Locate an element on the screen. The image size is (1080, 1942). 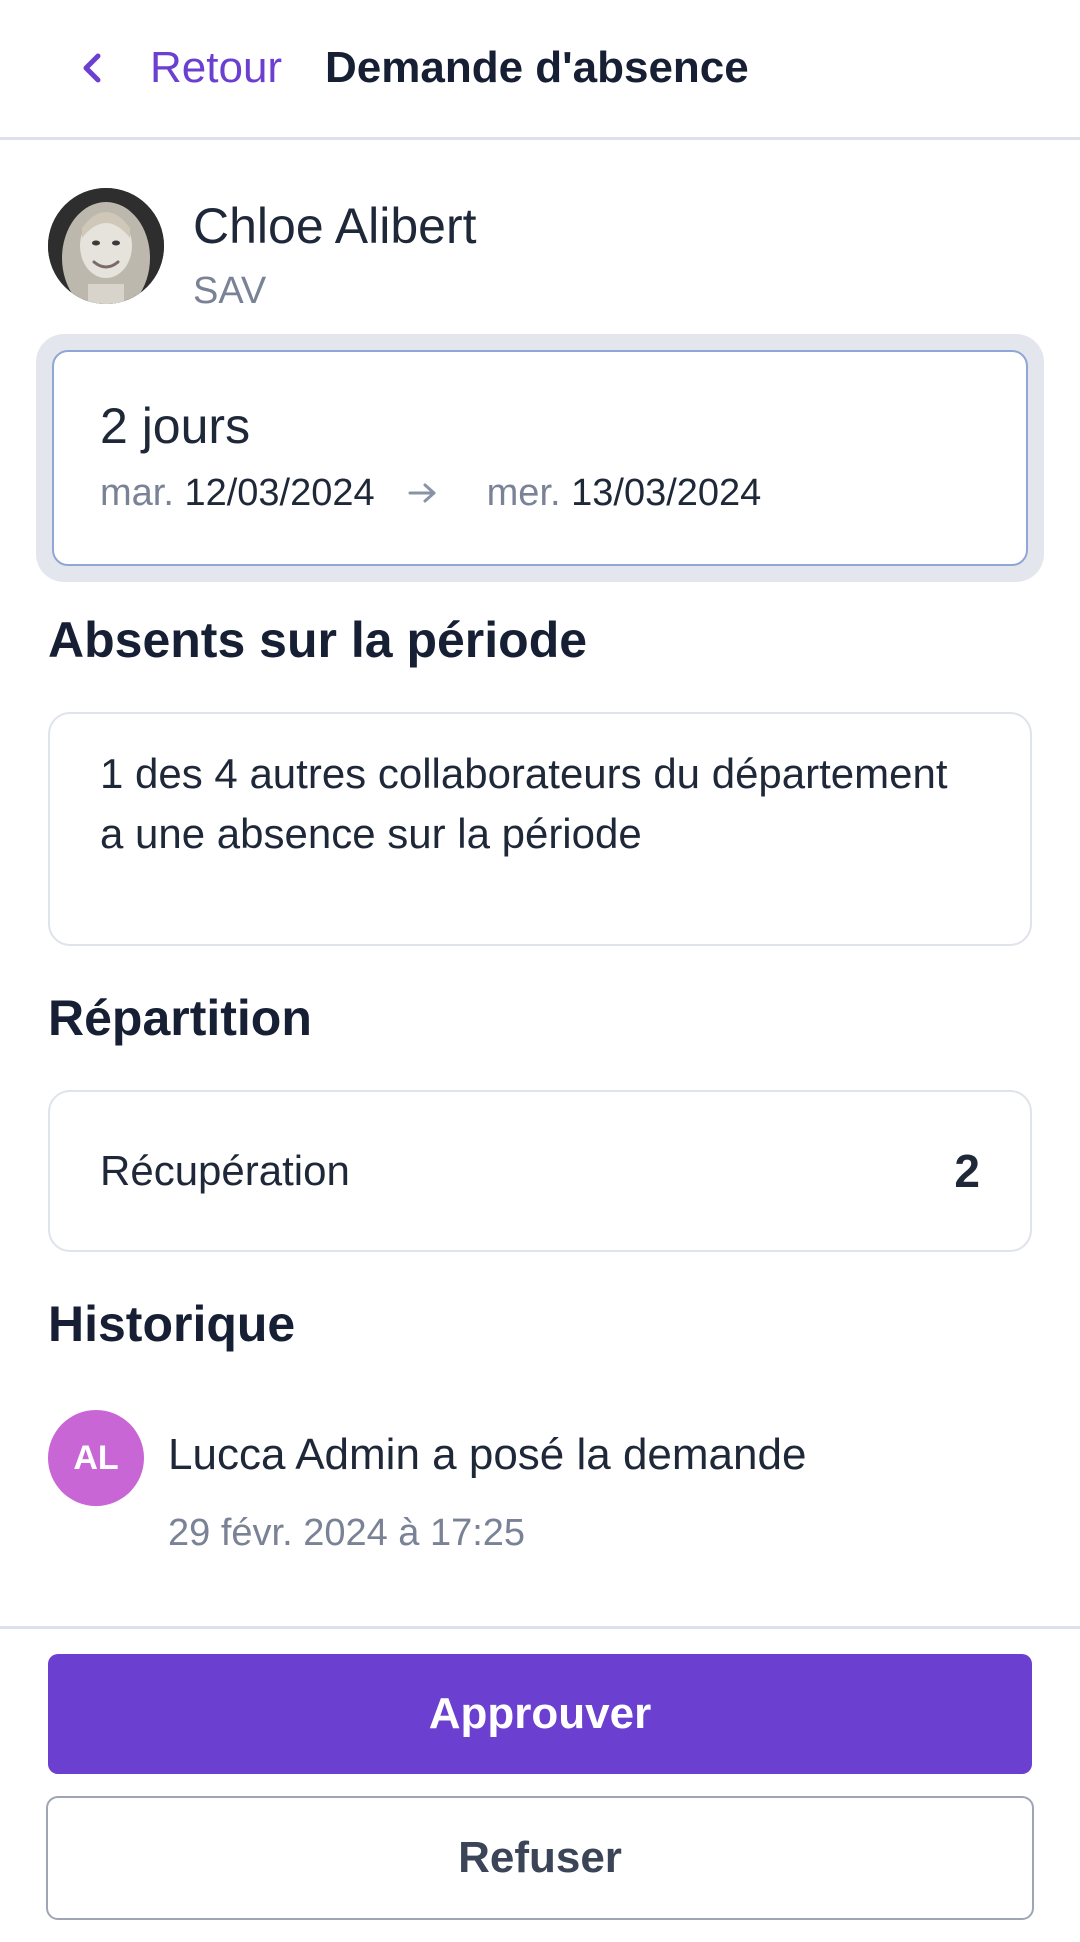
refuse-button: Refuser is located at coordinates (540, 1858).